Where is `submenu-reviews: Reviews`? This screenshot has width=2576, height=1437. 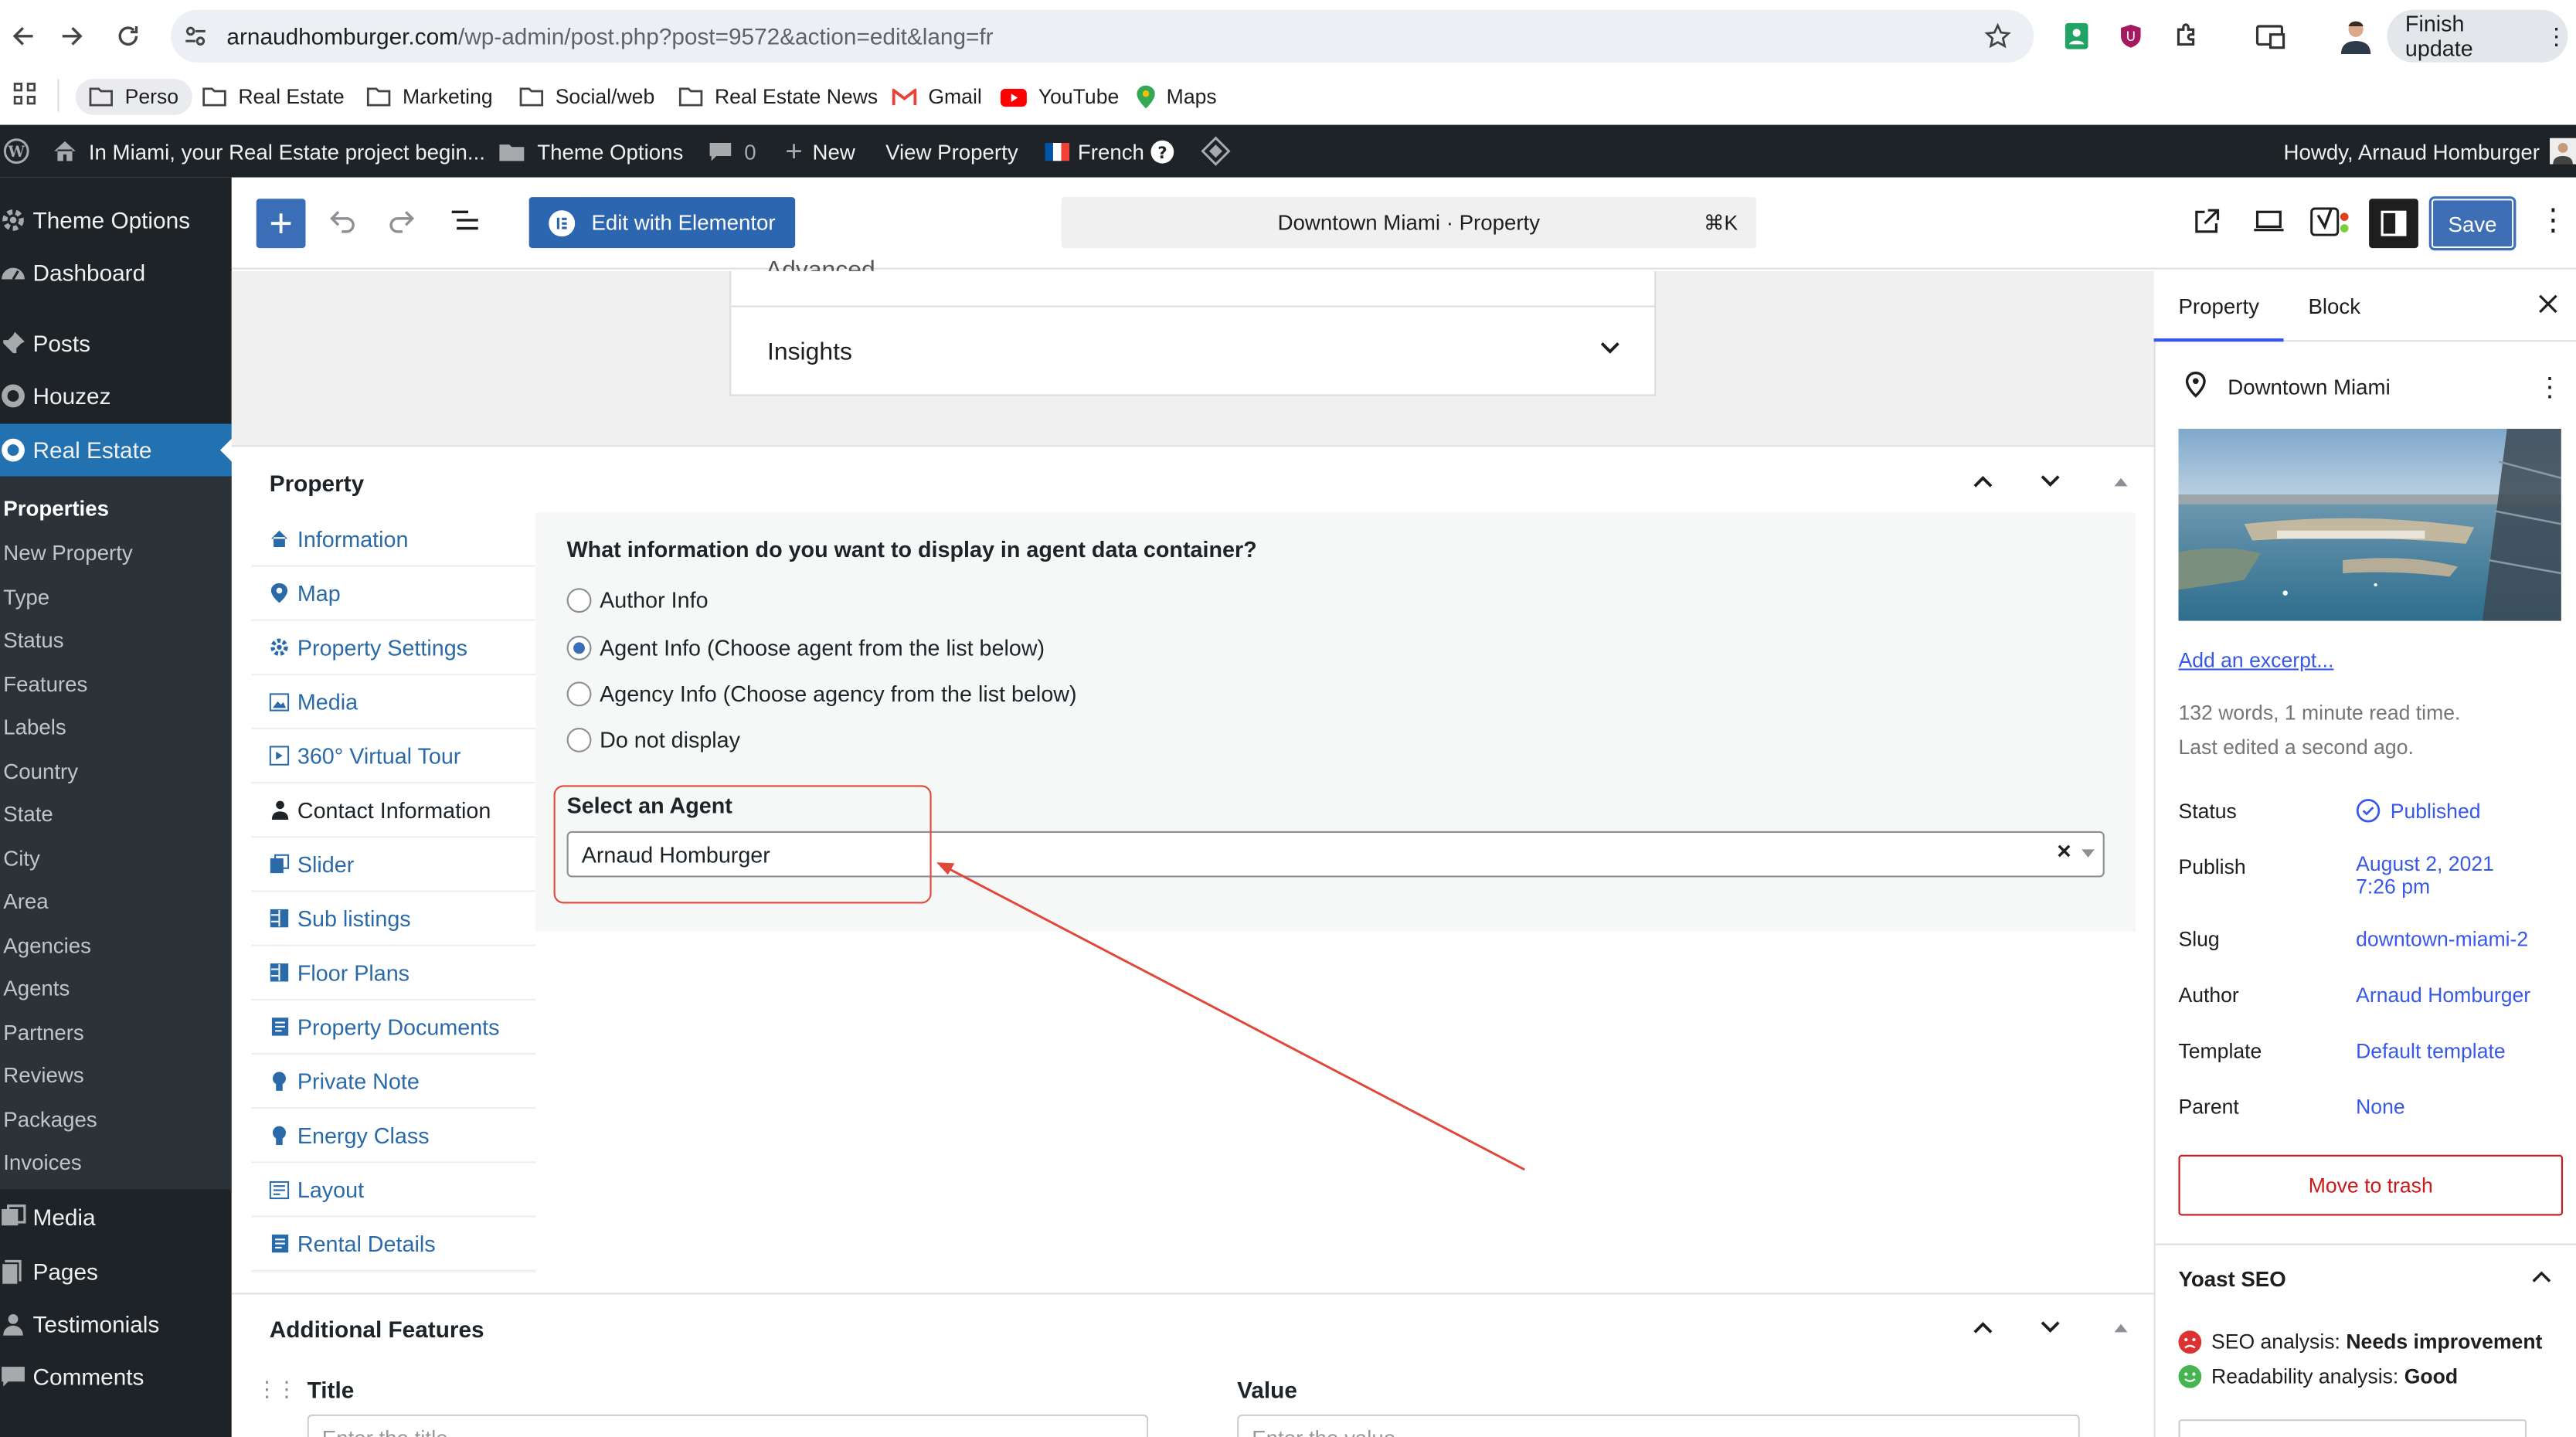 submenu-reviews: Reviews is located at coordinates (43, 1076).